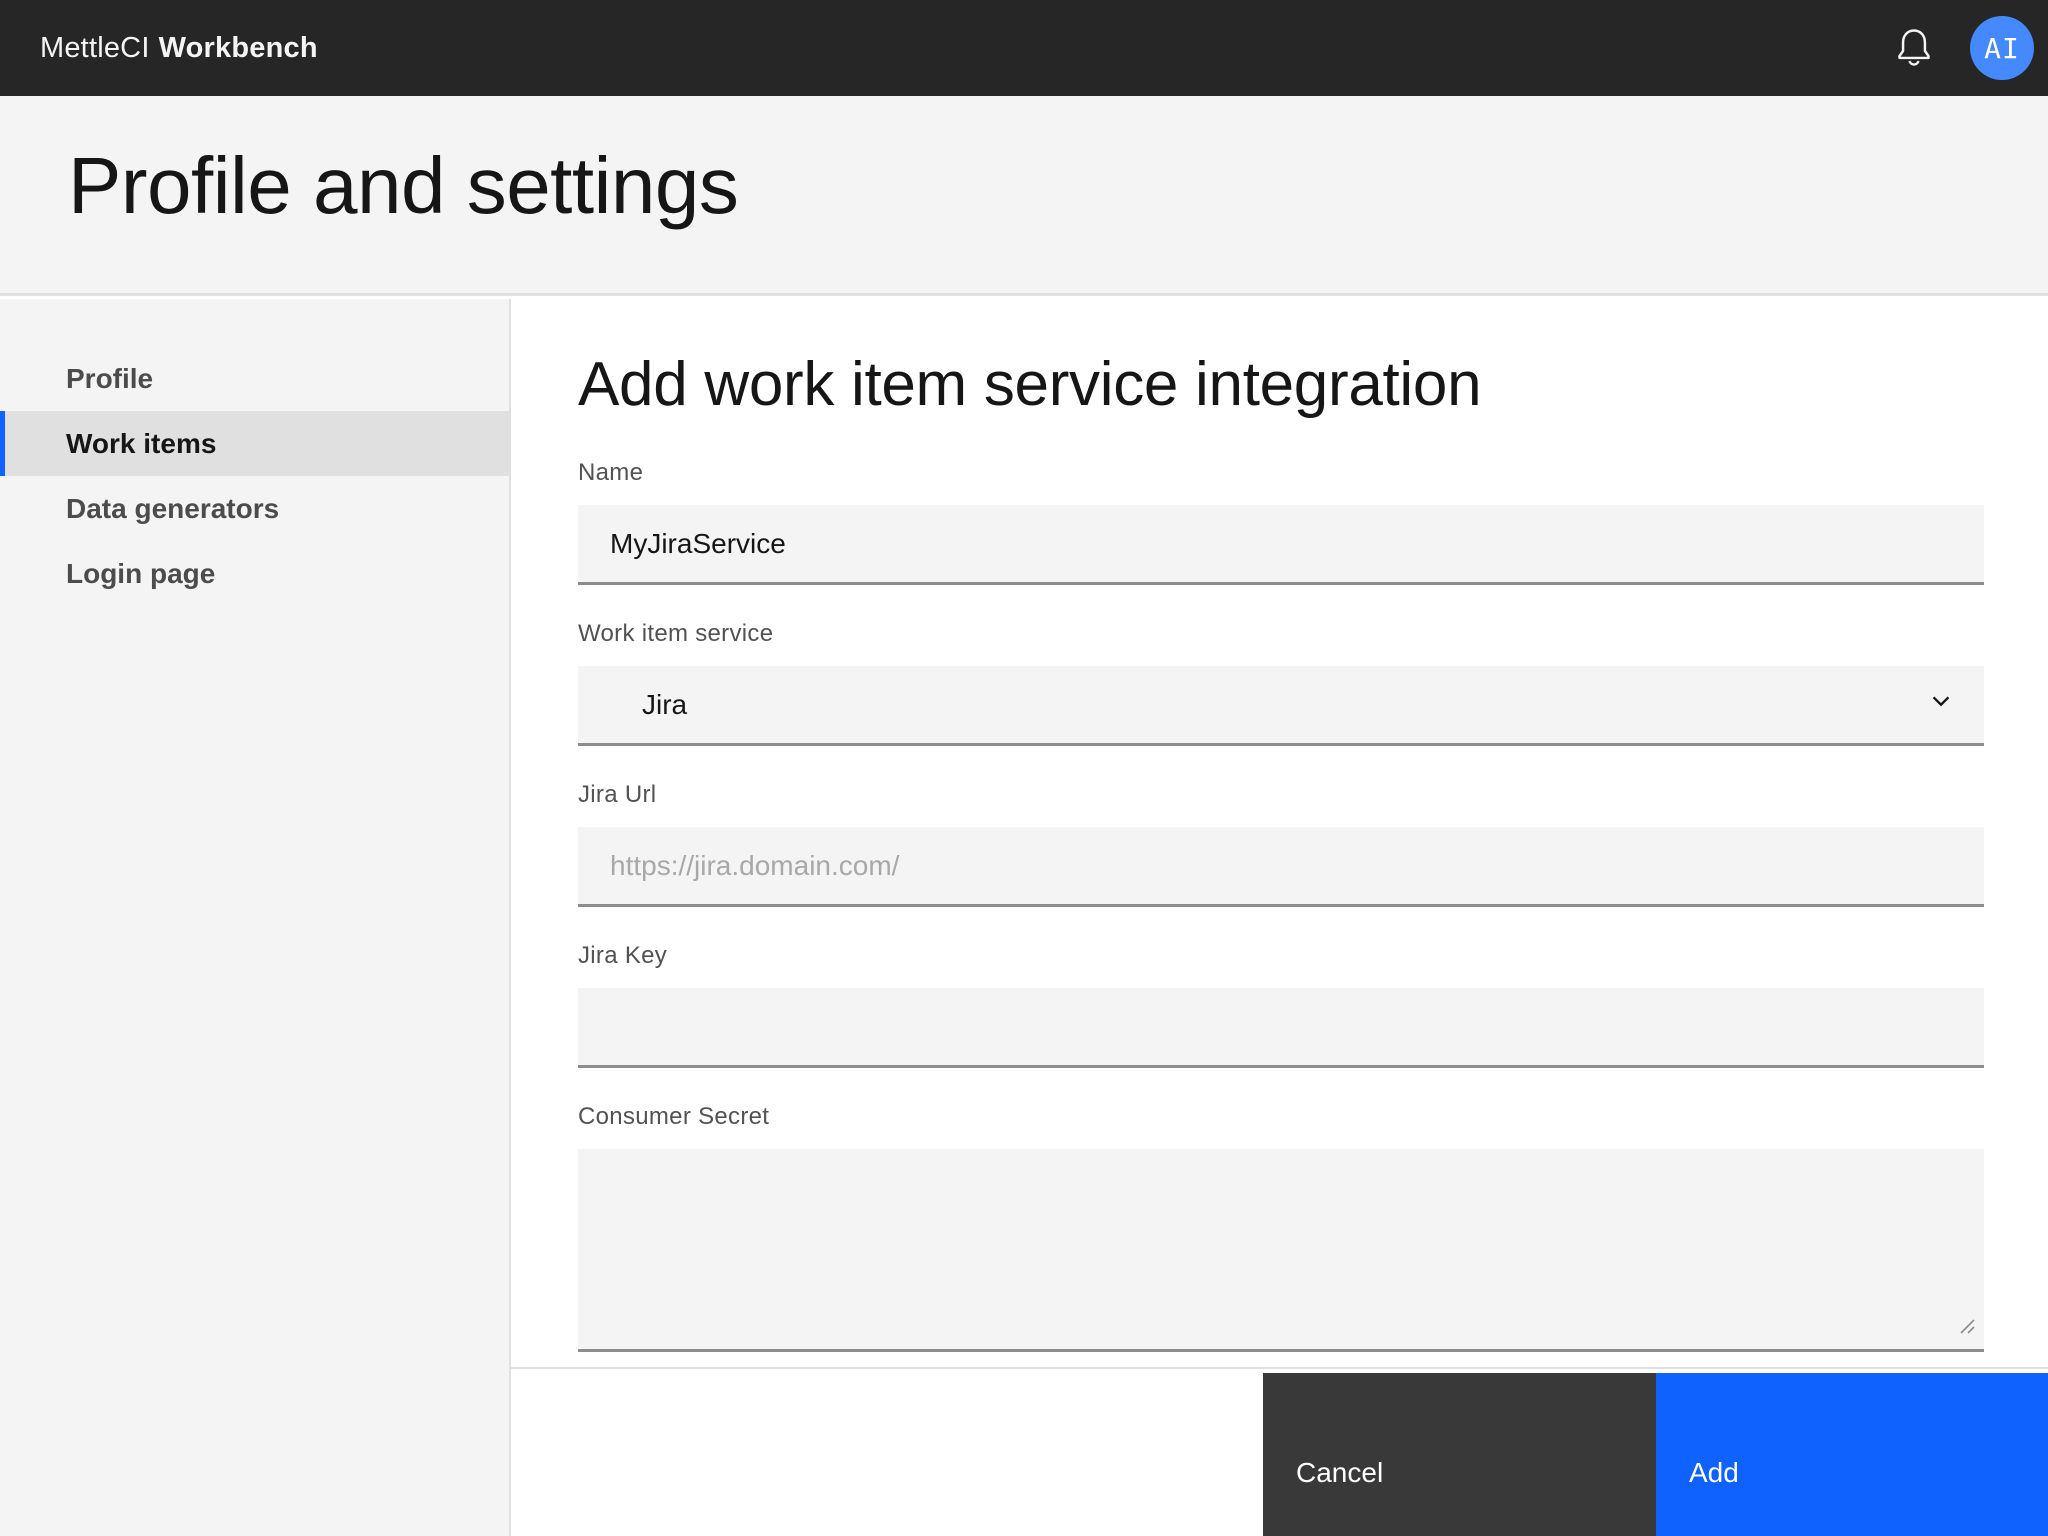 The width and height of the screenshot is (2048, 1536). I want to click on brand-prefix: MettleCI, so click(95, 47).